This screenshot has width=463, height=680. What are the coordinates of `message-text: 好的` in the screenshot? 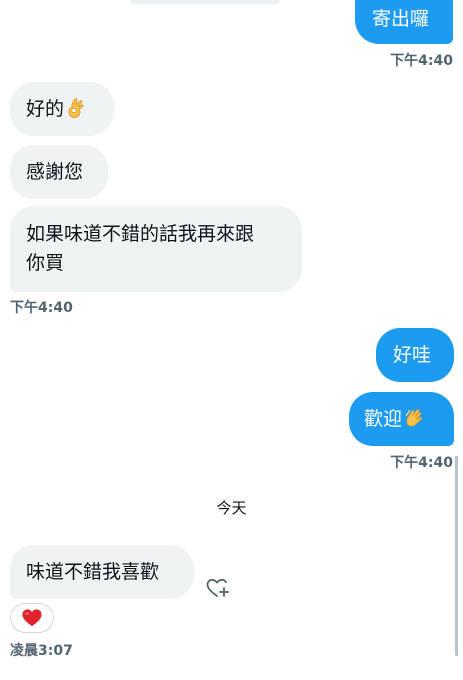 It's located at (45, 109).